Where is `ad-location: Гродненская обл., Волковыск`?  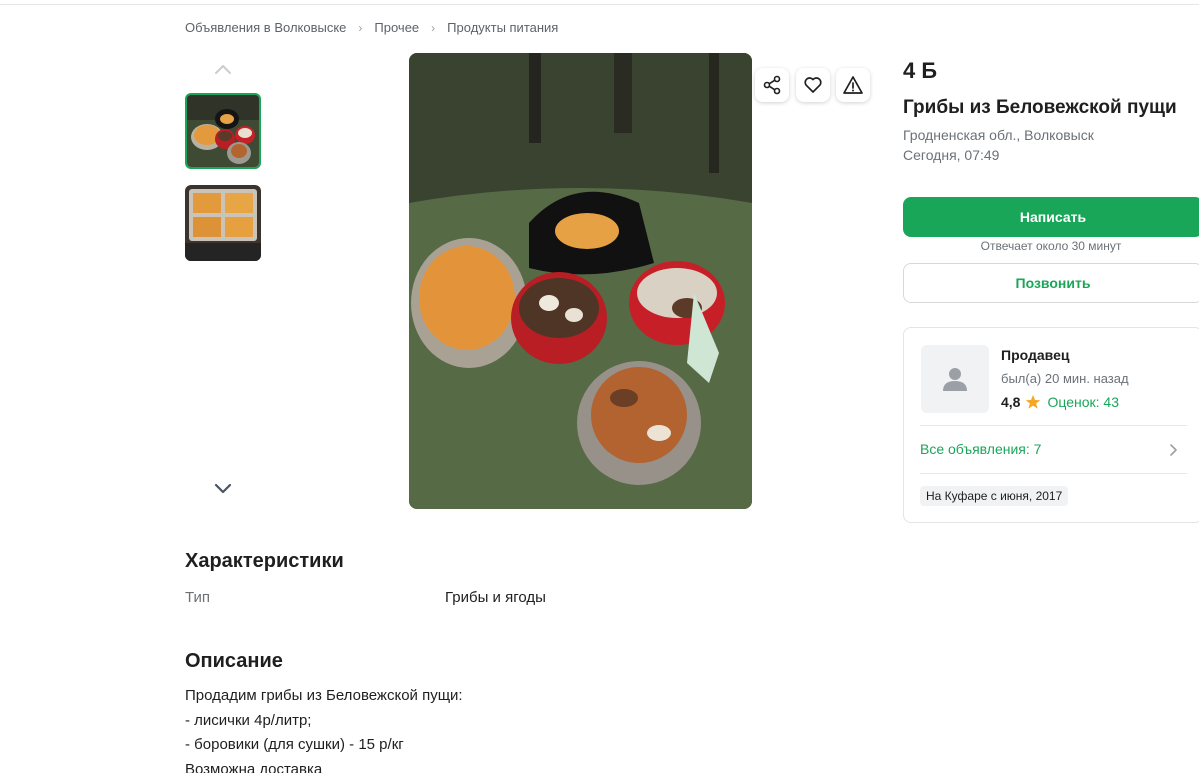 ad-location: Гродненская обл., Волковыск is located at coordinates (998, 135).